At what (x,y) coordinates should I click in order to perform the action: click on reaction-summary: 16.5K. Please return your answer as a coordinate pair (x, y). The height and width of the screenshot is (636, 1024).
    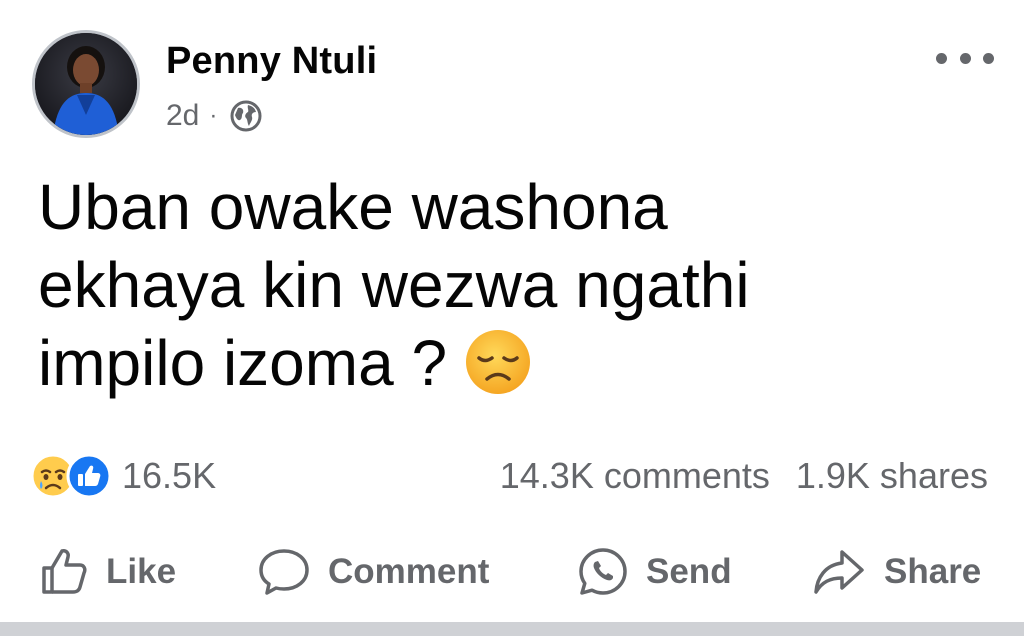
    Looking at the image, I should click on (123, 476).